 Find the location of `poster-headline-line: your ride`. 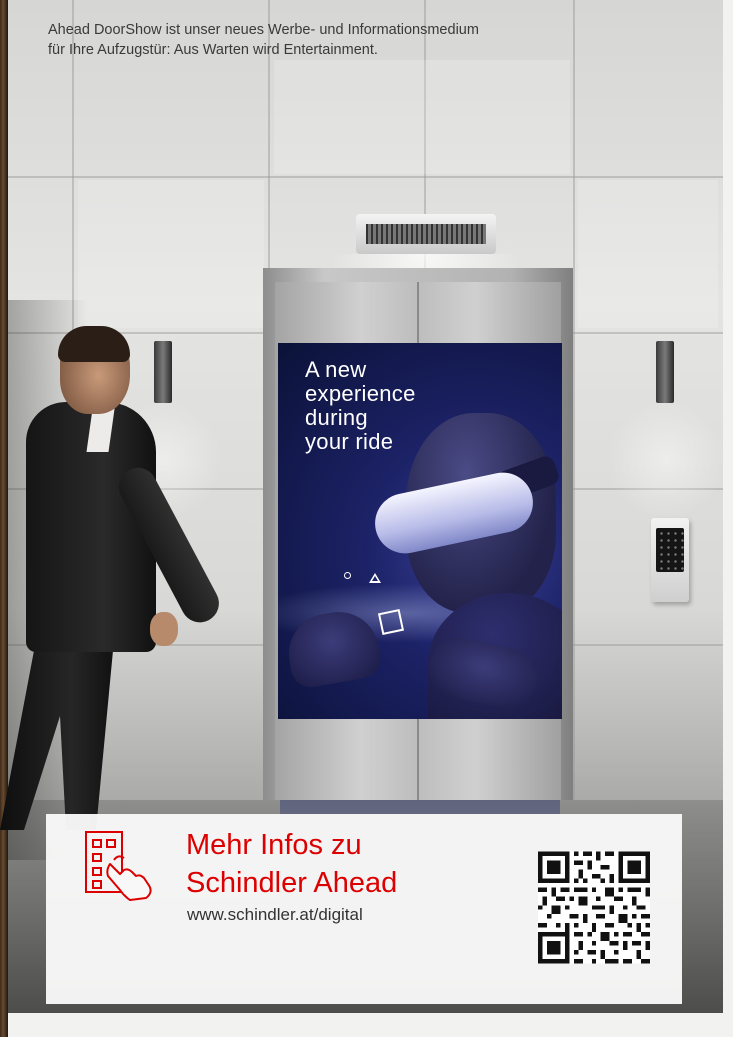

poster-headline-line: your ride is located at coordinates (349, 441).